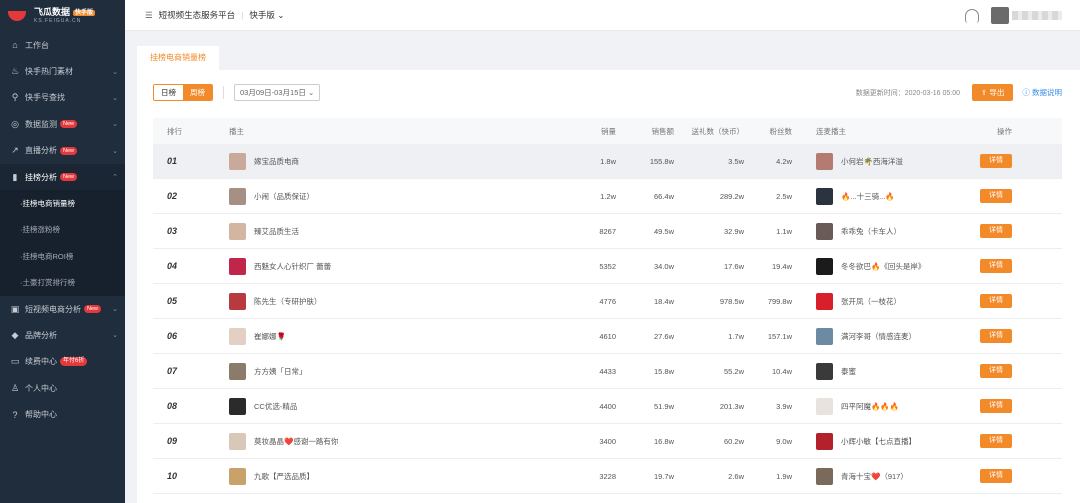 This screenshot has width=1080, height=503. What do you see at coordinates (1026, 15) in the screenshot?
I see `user-menu` at bounding box center [1026, 15].